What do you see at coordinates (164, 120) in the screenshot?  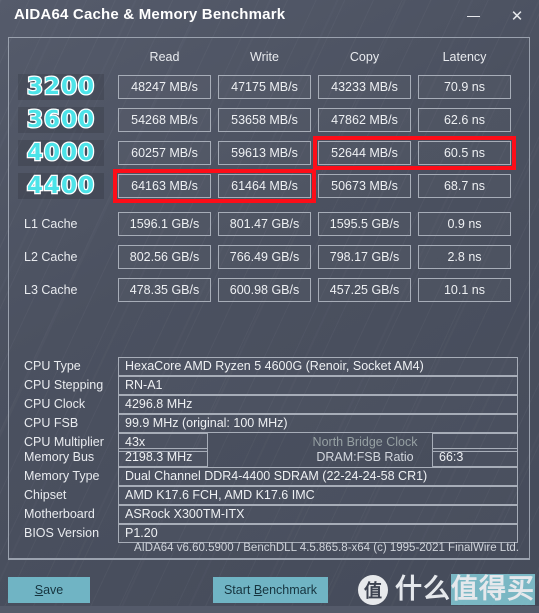 I see `result-cell: 54268 MB/s` at bounding box center [164, 120].